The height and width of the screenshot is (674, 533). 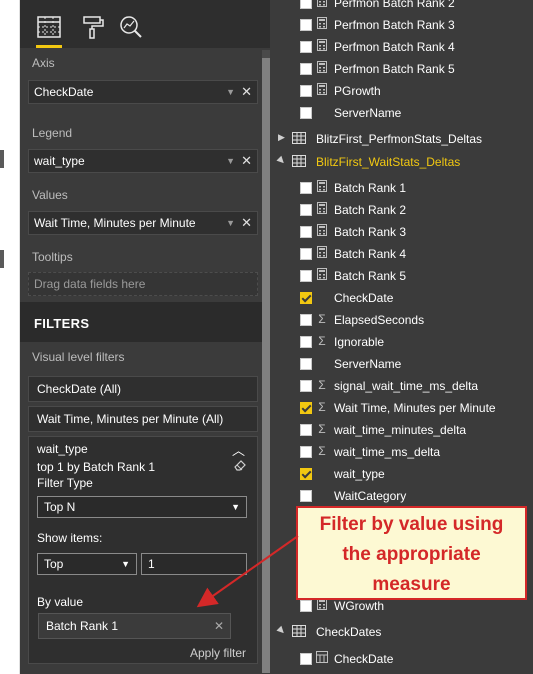 I want to click on blank-icon, so click(x=322, y=473).